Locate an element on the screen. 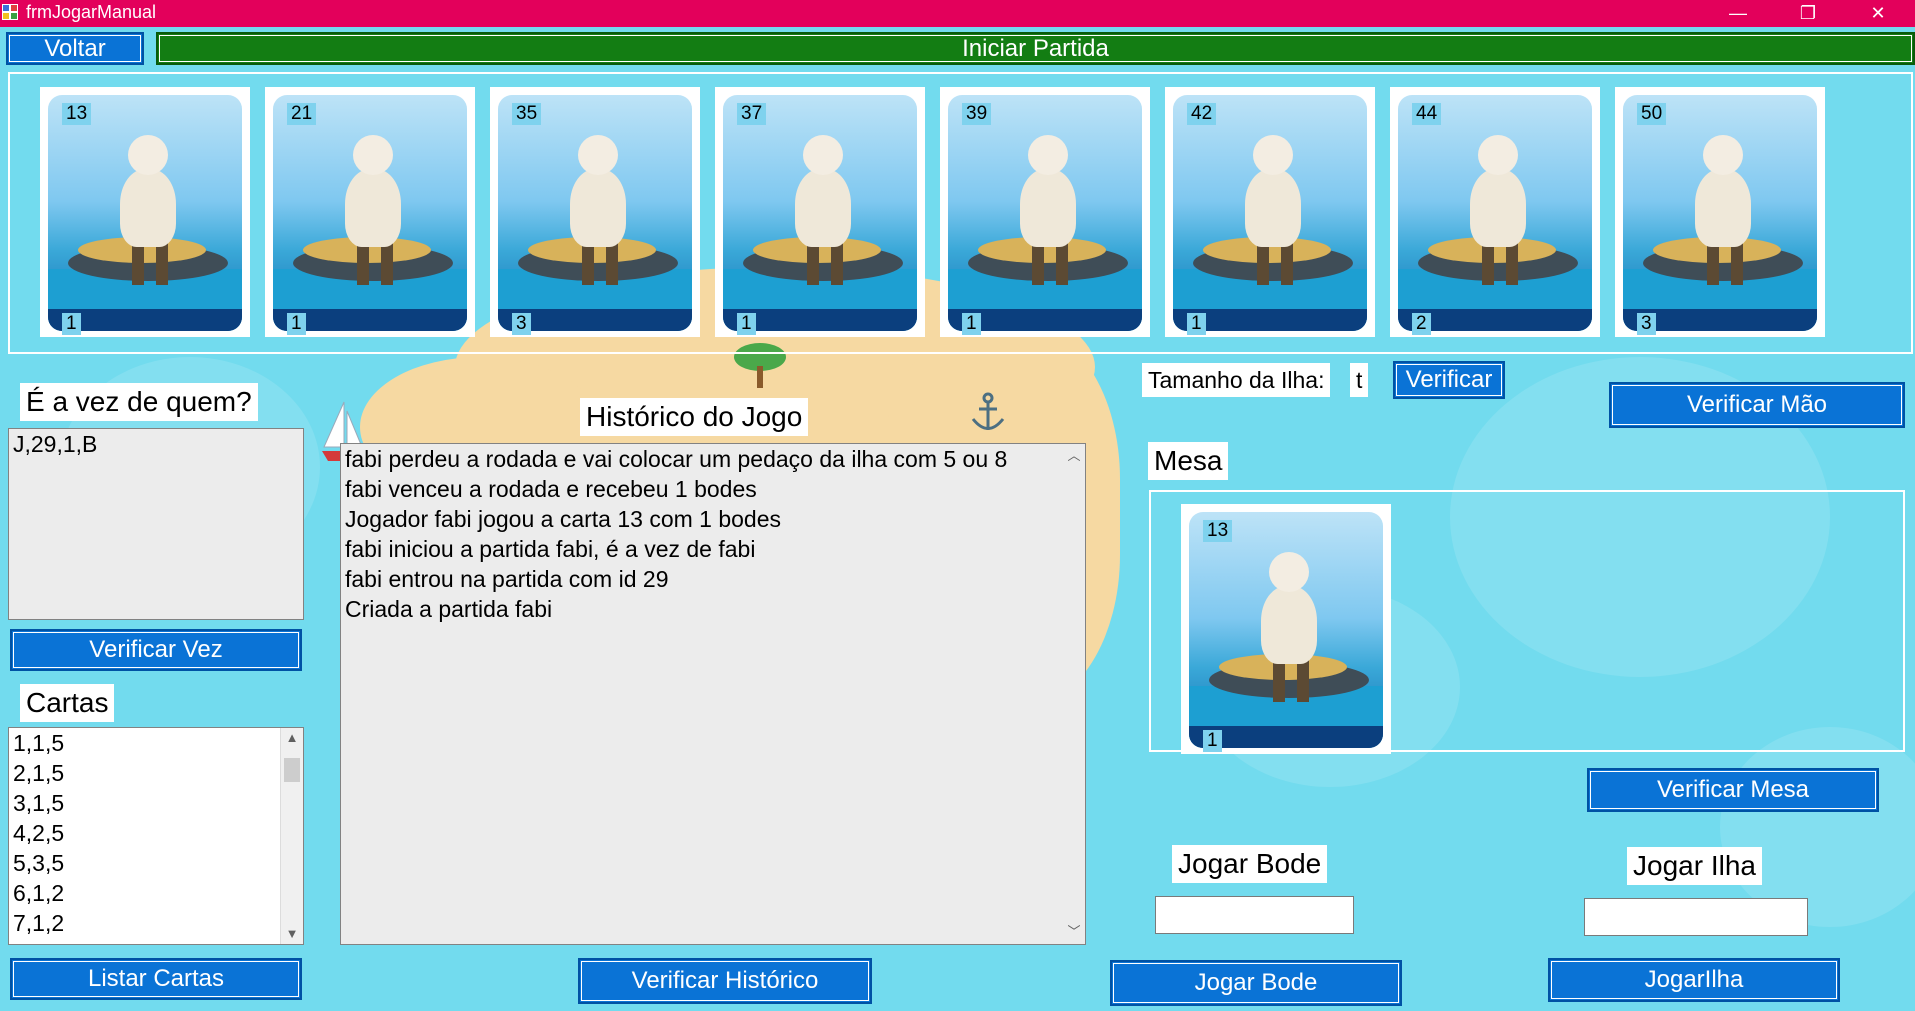 The image size is (1915, 1011). scroll-down-icon: ﹀ is located at coordinates (1074, 932).